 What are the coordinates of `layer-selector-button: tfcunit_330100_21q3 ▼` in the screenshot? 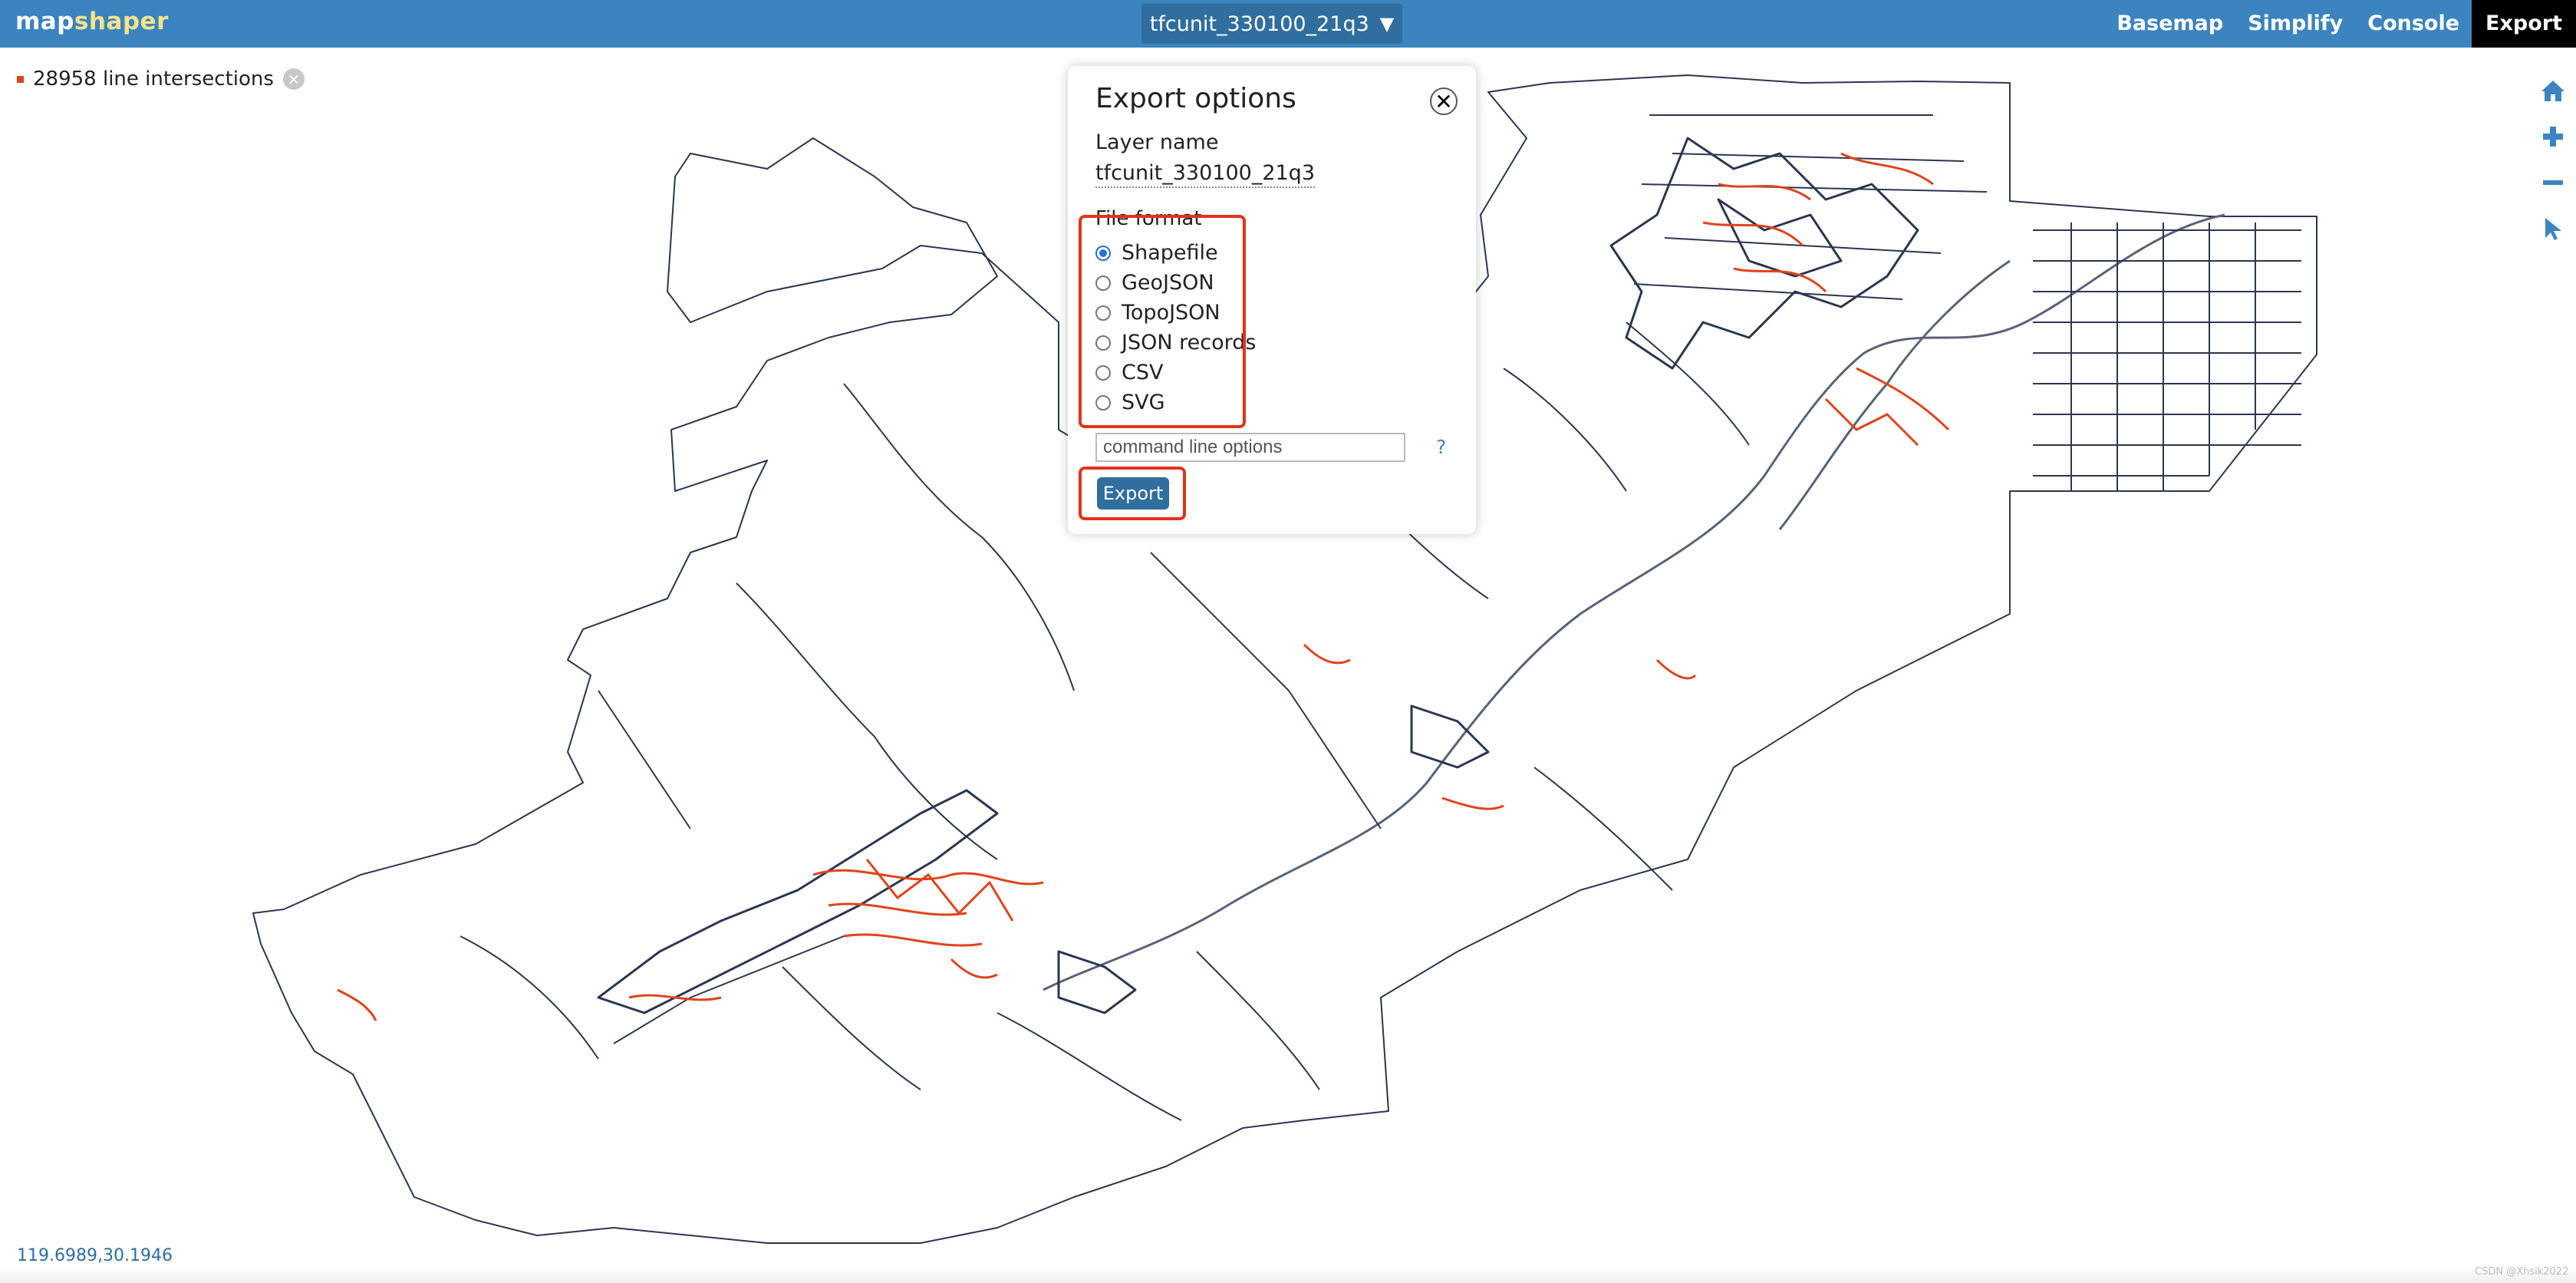 It's located at (1271, 24).